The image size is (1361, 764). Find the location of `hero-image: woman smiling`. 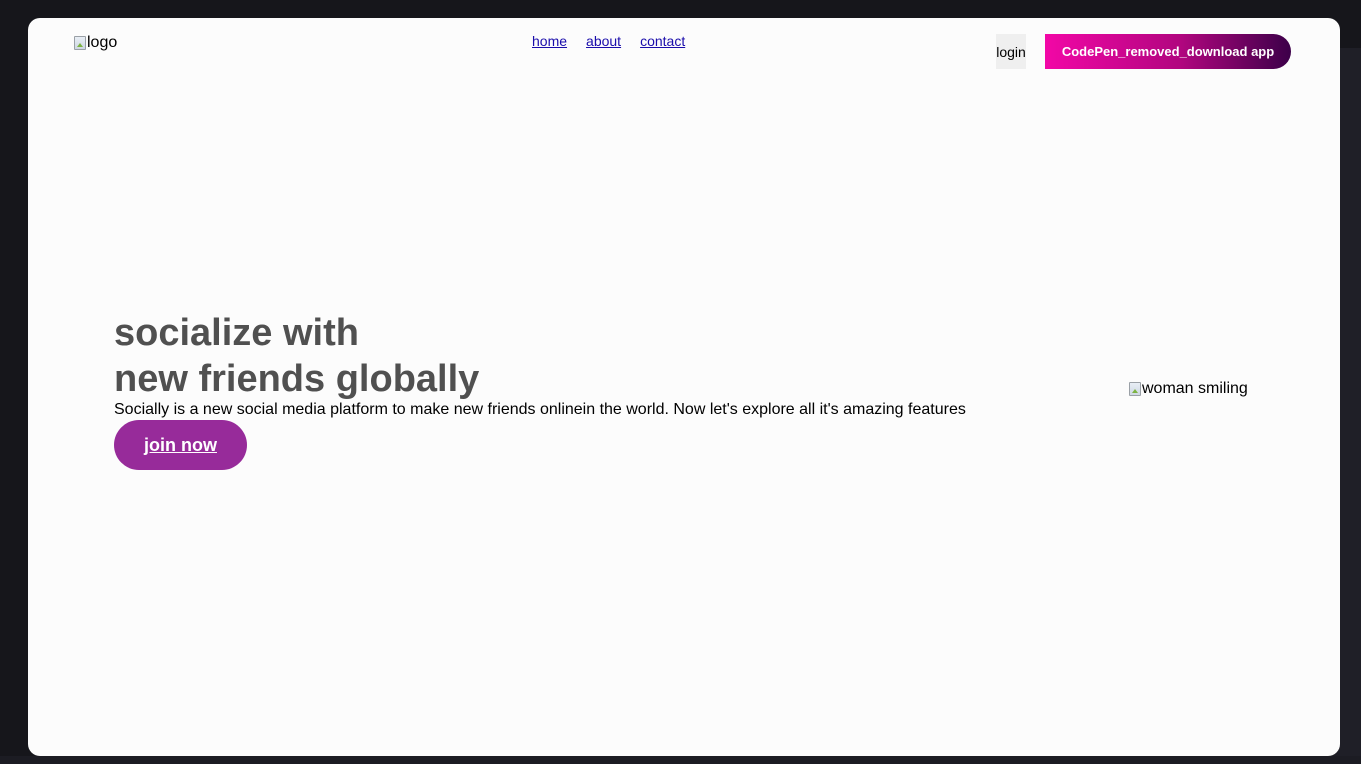

hero-image: woman smiling is located at coordinates (1188, 389).